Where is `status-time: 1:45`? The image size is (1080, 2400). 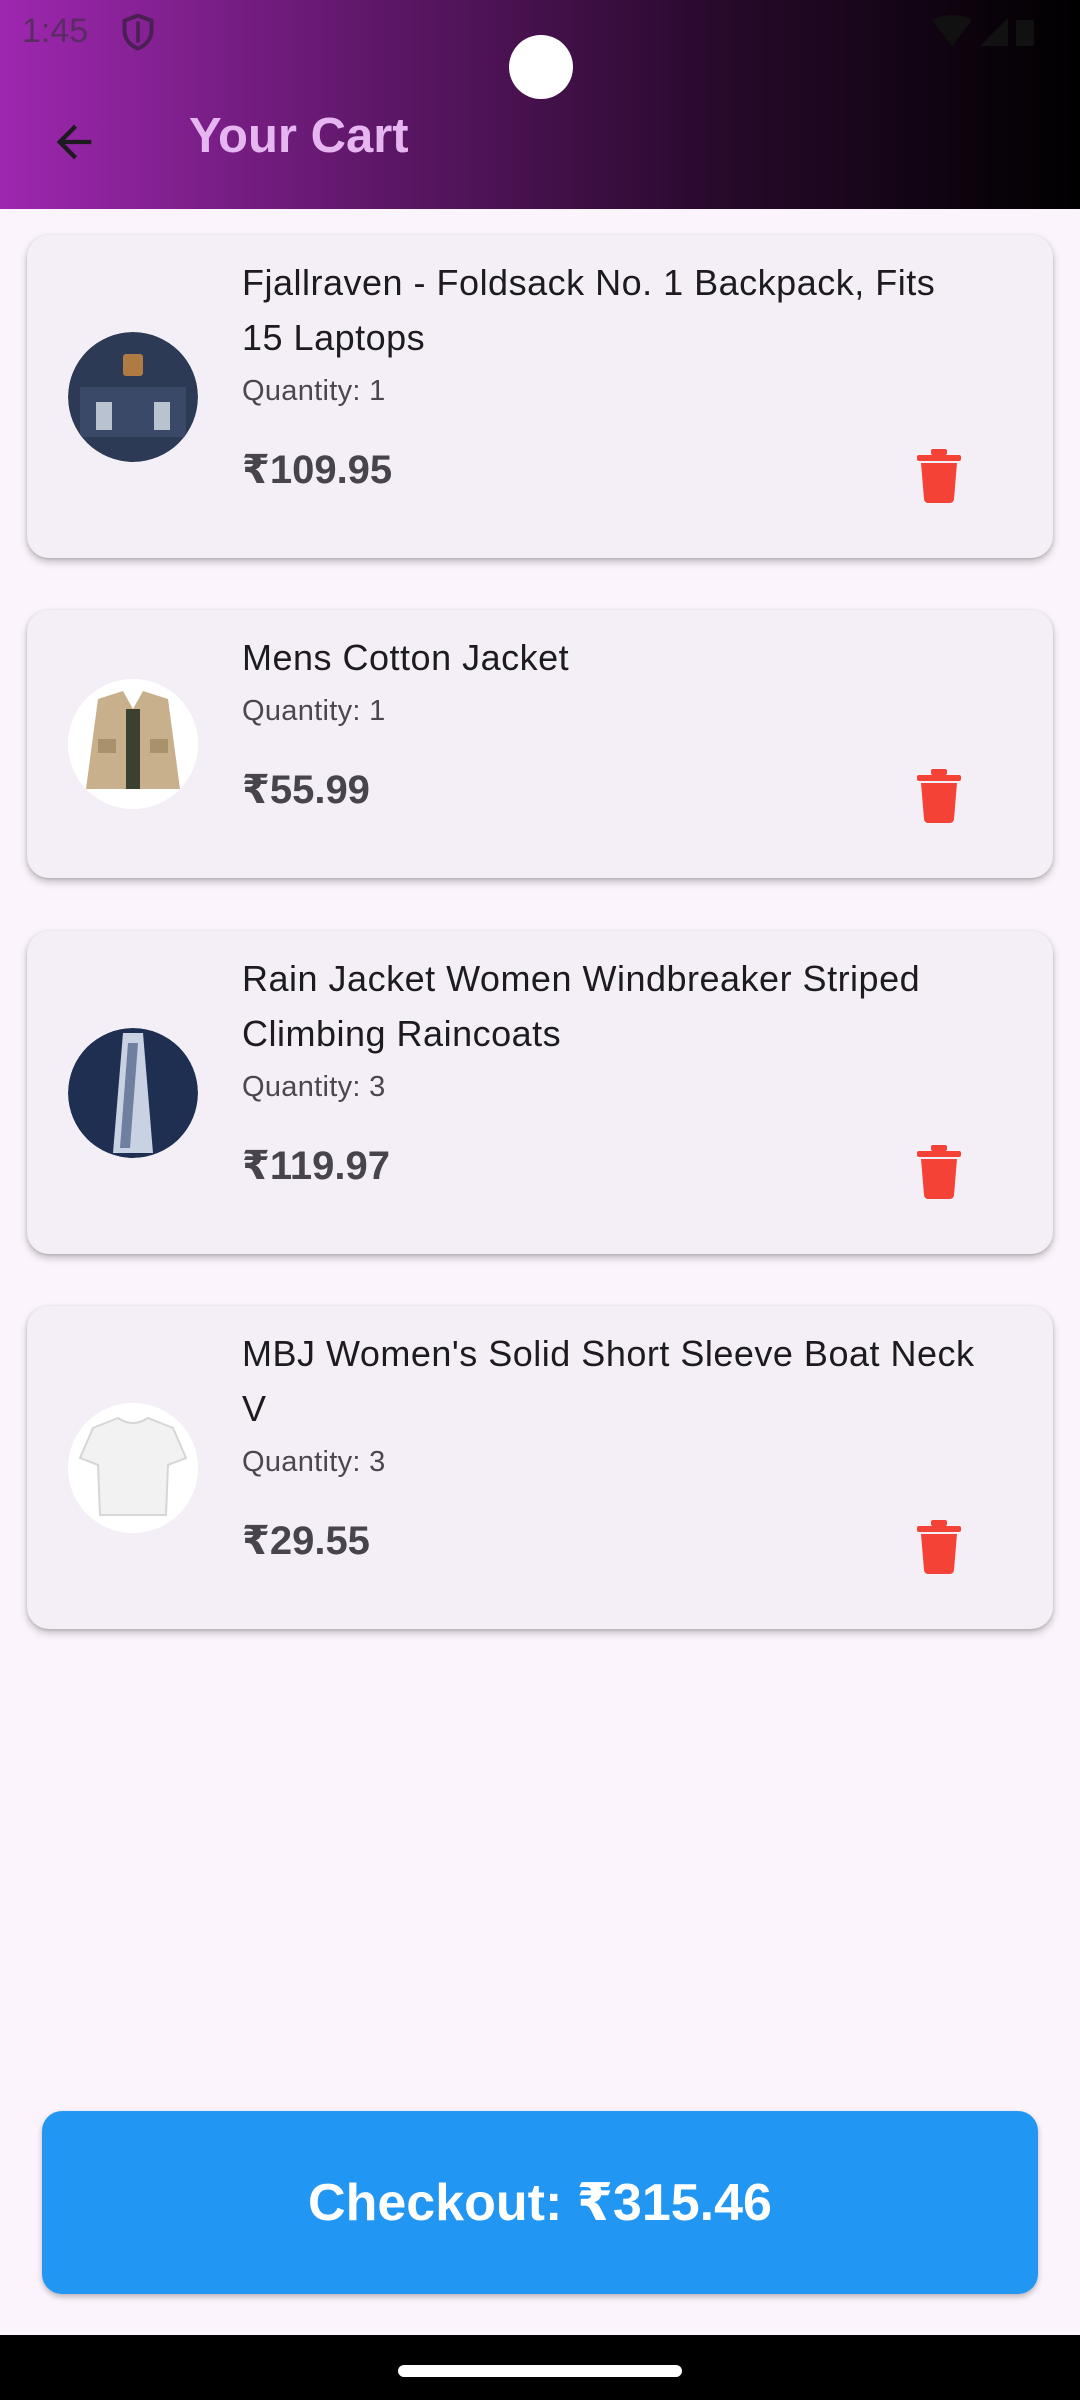 status-time: 1:45 is located at coordinates (55, 31).